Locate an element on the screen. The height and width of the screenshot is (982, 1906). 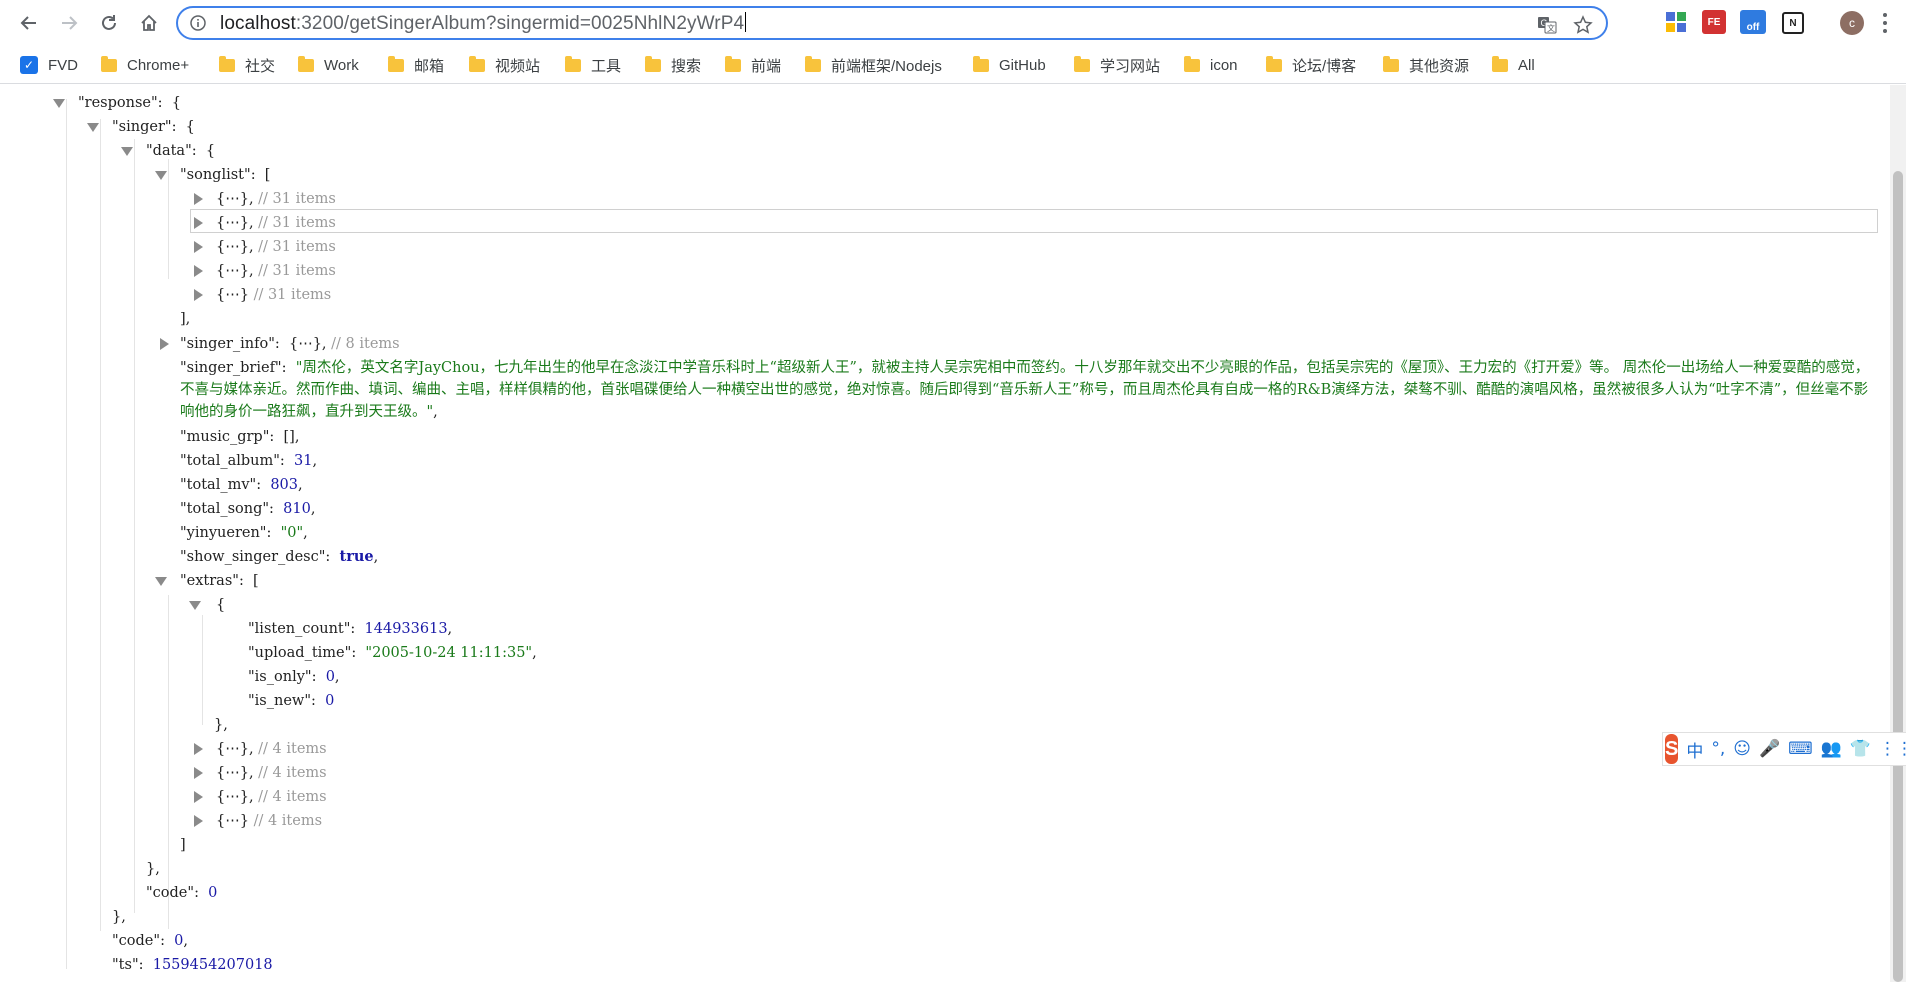
sogou-logo-icon: S is located at coordinates (1672, 749).